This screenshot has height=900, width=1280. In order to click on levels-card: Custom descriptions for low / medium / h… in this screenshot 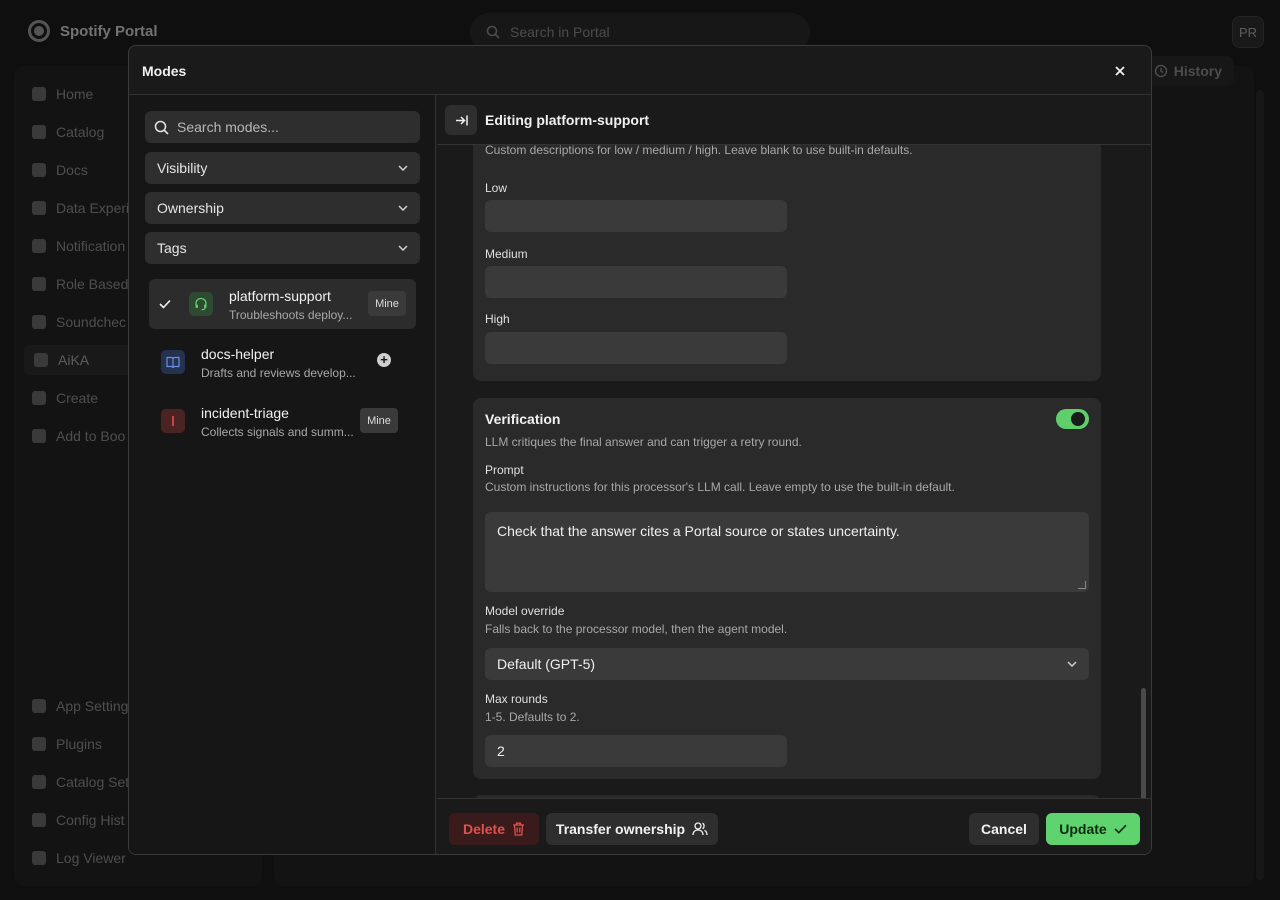, I will do `click(787, 263)`.